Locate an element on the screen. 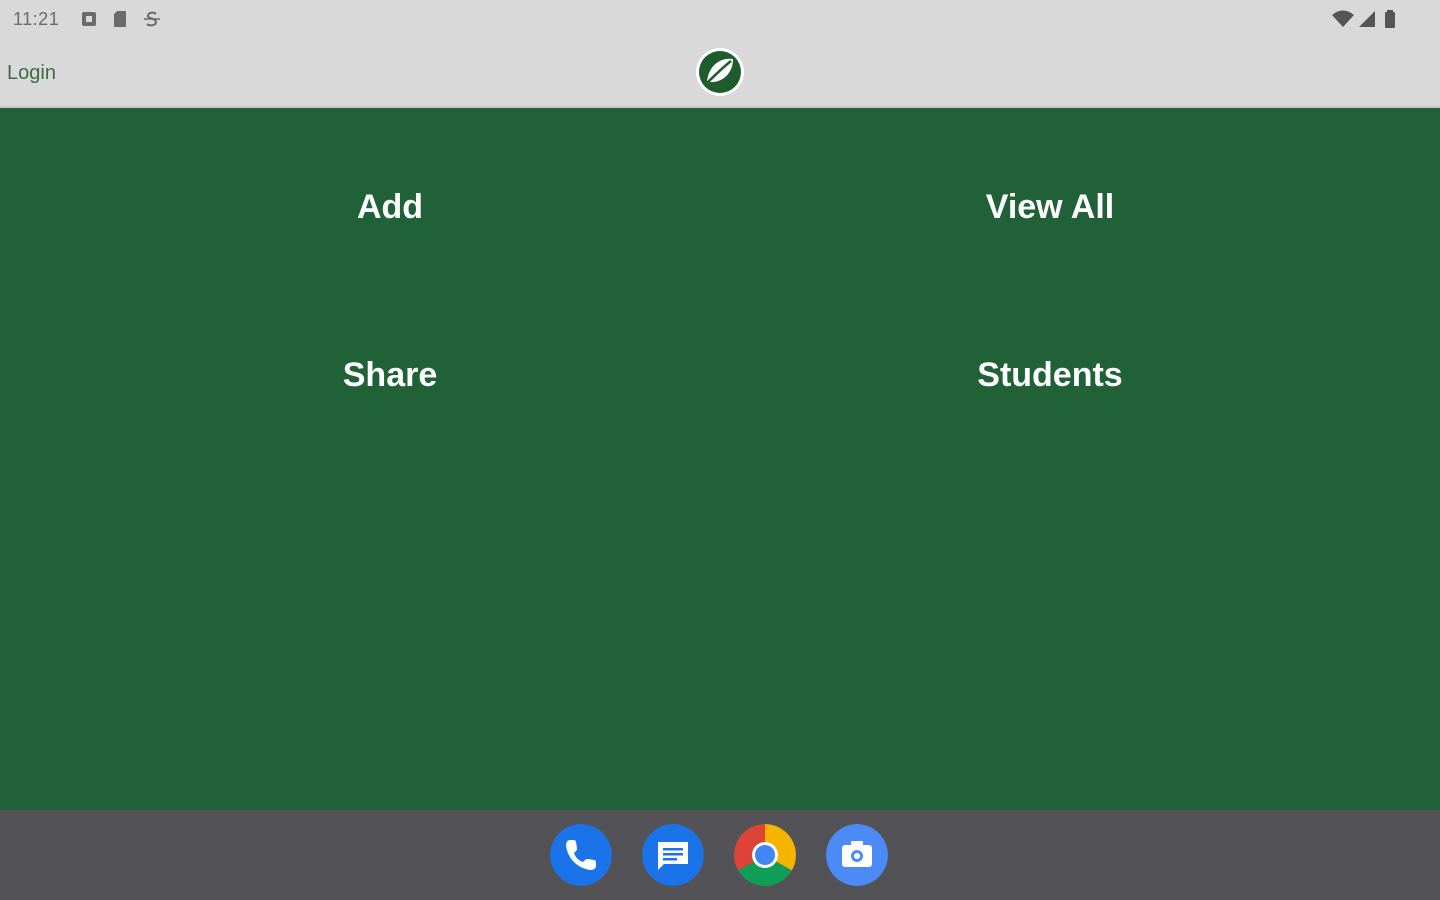 The height and width of the screenshot is (900, 1440). leaf-logo-icon is located at coordinates (720, 72).